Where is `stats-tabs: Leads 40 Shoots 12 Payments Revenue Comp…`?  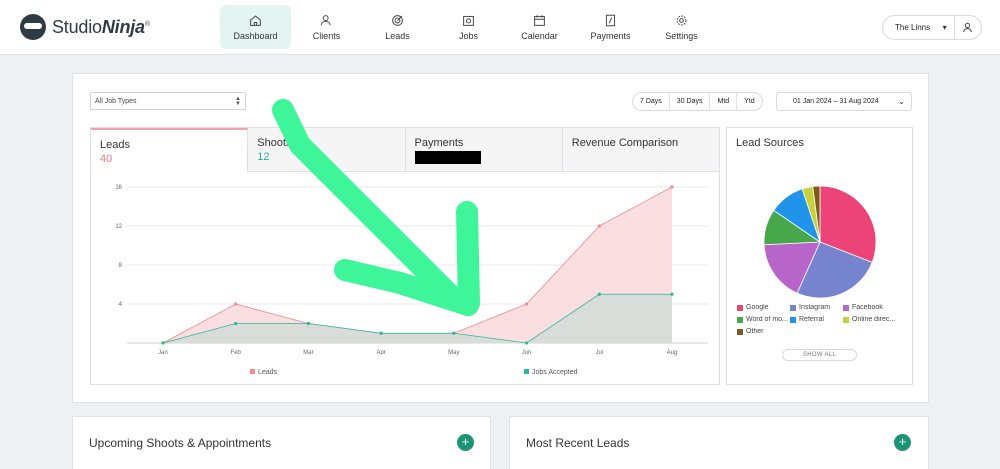
stats-tabs: Leads 40 Shoots 12 Payments Revenue Comp… is located at coordinates (405, 150).